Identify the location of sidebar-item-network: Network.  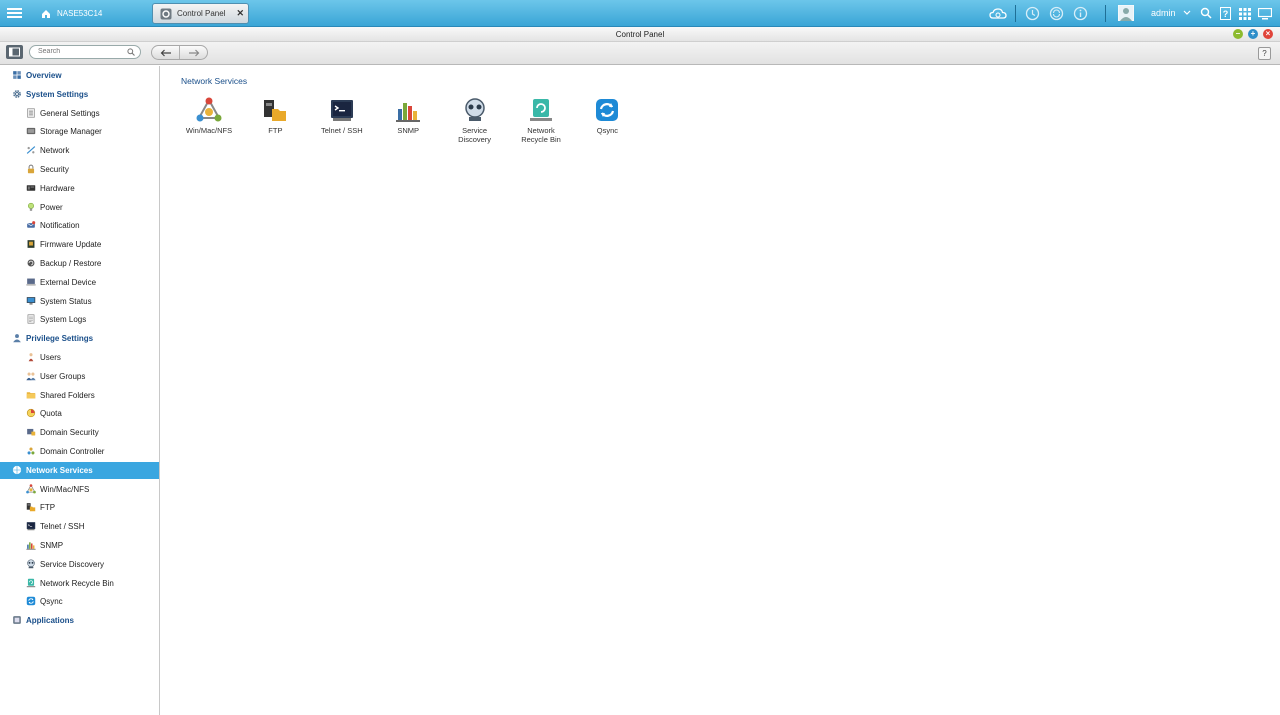
(79, 150).